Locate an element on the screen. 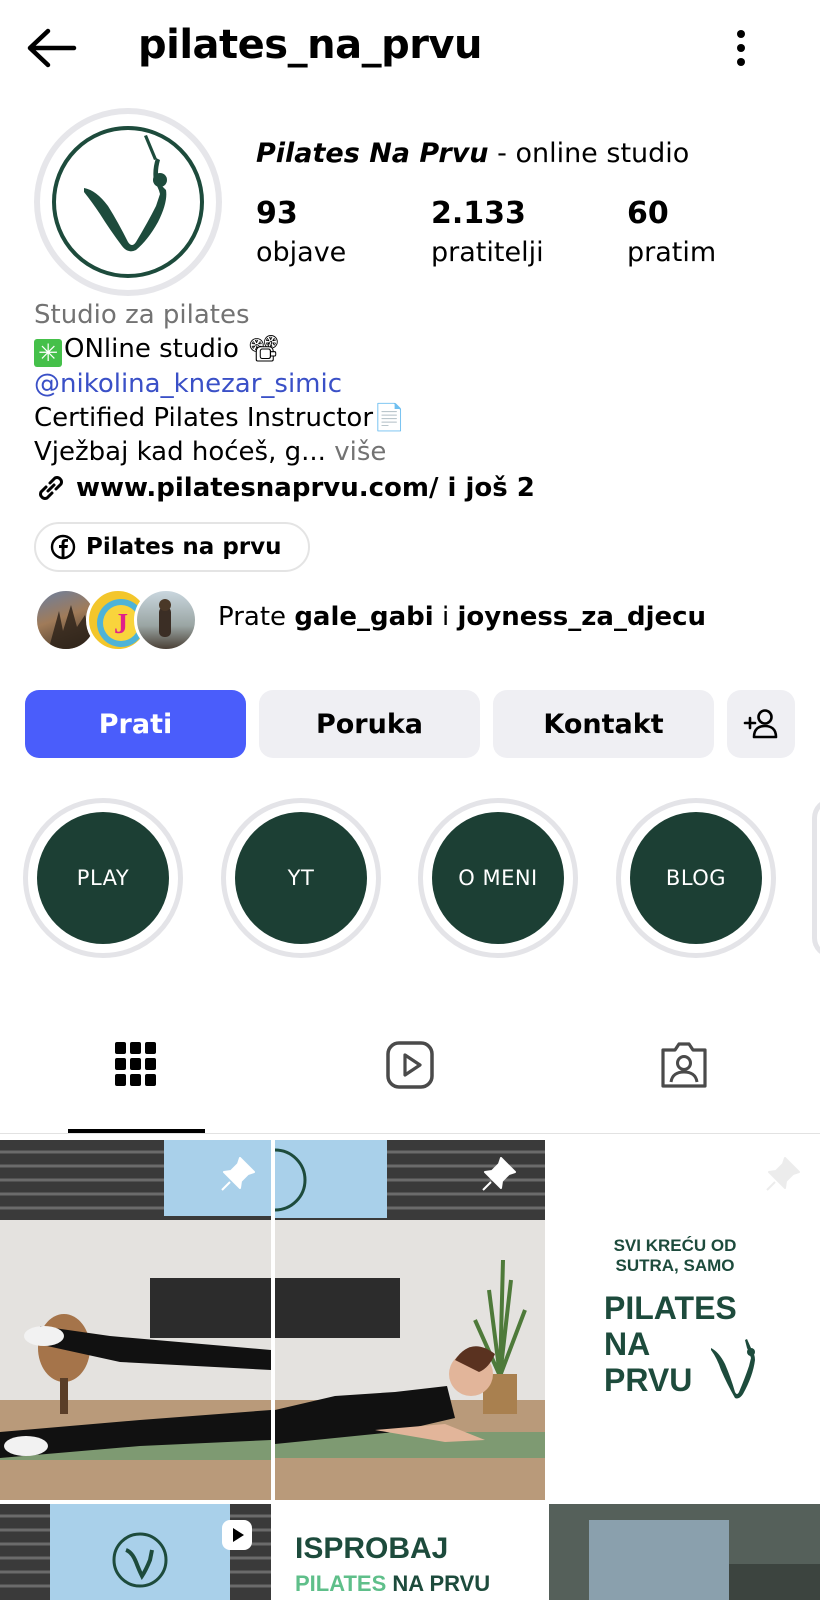 This screenshot has height=1600, width=820. more-vertical-icon is located at coordinates (741, 48).